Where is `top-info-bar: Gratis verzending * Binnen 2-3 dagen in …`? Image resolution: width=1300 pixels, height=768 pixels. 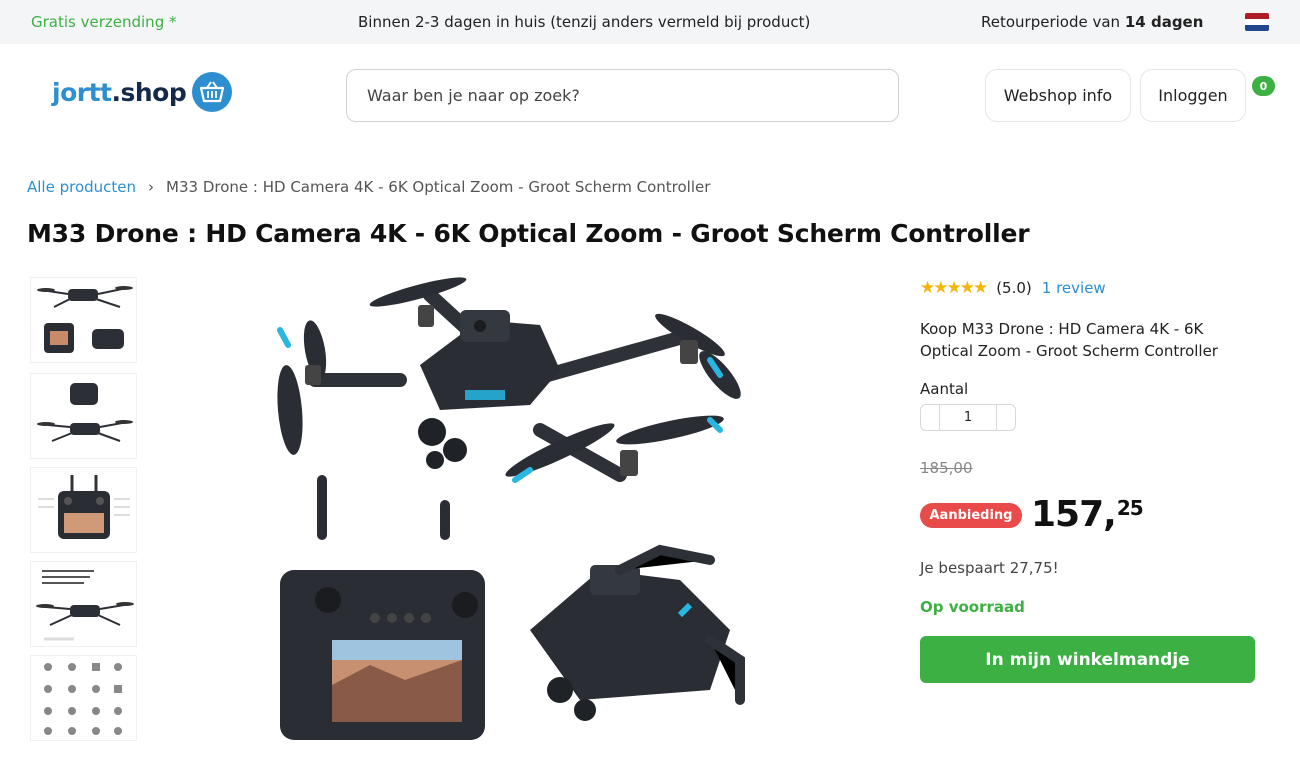
top-info-bar: Gratis verzending * Binnen 2-3 dagen in … is located at coordinates (650, 22).